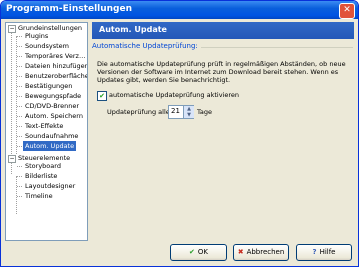 The width and height of the screenshot is (359, 267). Describe the element at coordinates (53, 96) in the screenshot. I see `tree-item-motion-paths: Bewegungspfade` at that location.